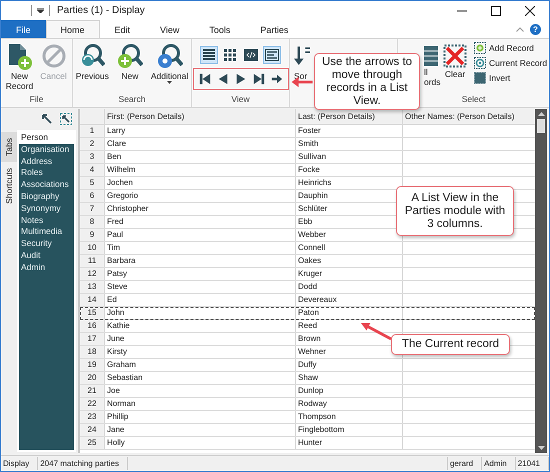 Image resolution: width=550 pixels, height=472 pixels. What do you see at coordinates (46, 256) in the screenshot?
I see `panel-item: Audit` at bounding box center [46, 256].